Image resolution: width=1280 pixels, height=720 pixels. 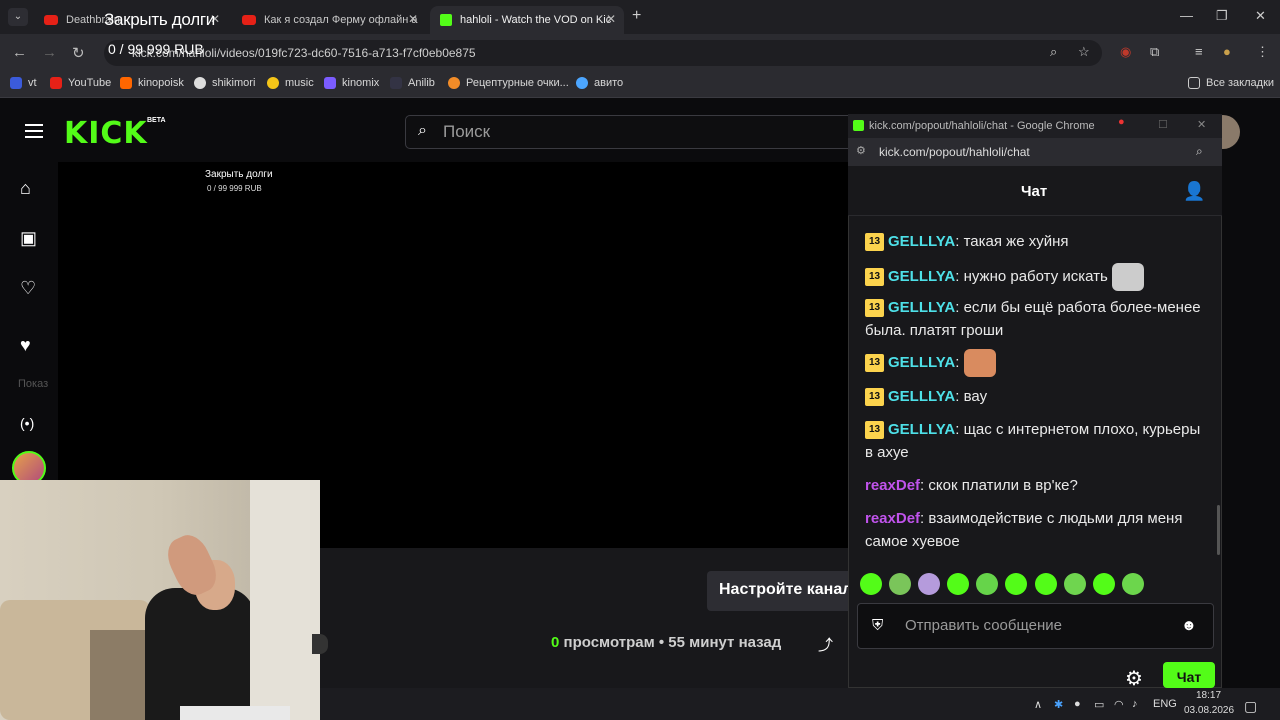 What do you see at coordinates (1034, 191) in the screenshot?
I see `chat-title: Чат` at bounding box center [1034, 191].